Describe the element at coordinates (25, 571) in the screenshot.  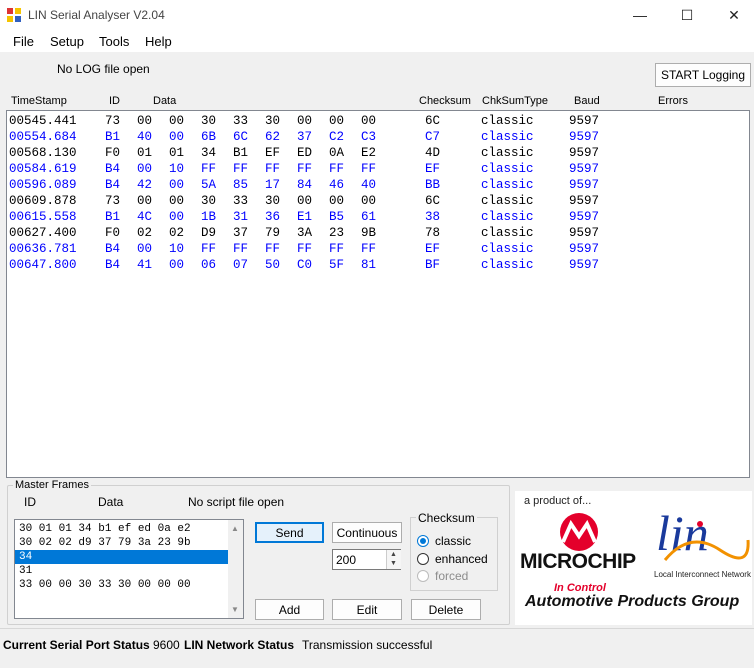
I see `list-item: 31` at that location.